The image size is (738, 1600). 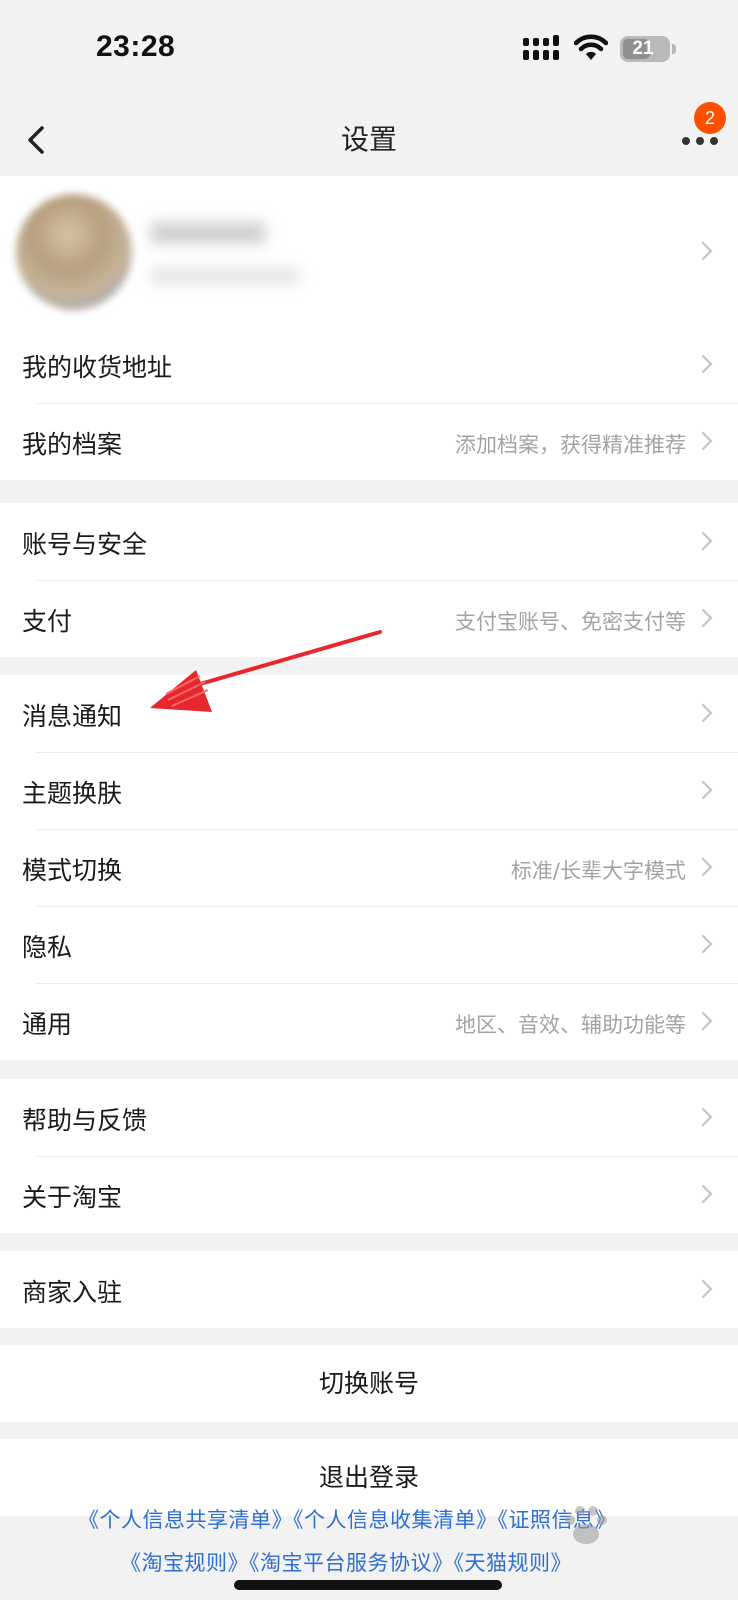 What do you see at coordinates (266, 671) in the screenshot?
I see `annotation-arrow-icon` at bounding box center [266, 671].